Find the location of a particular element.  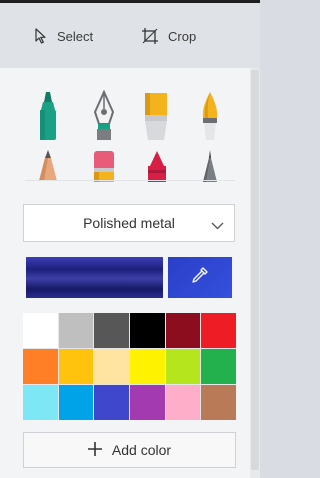

brush-marker is located at coordinates (48, 116).